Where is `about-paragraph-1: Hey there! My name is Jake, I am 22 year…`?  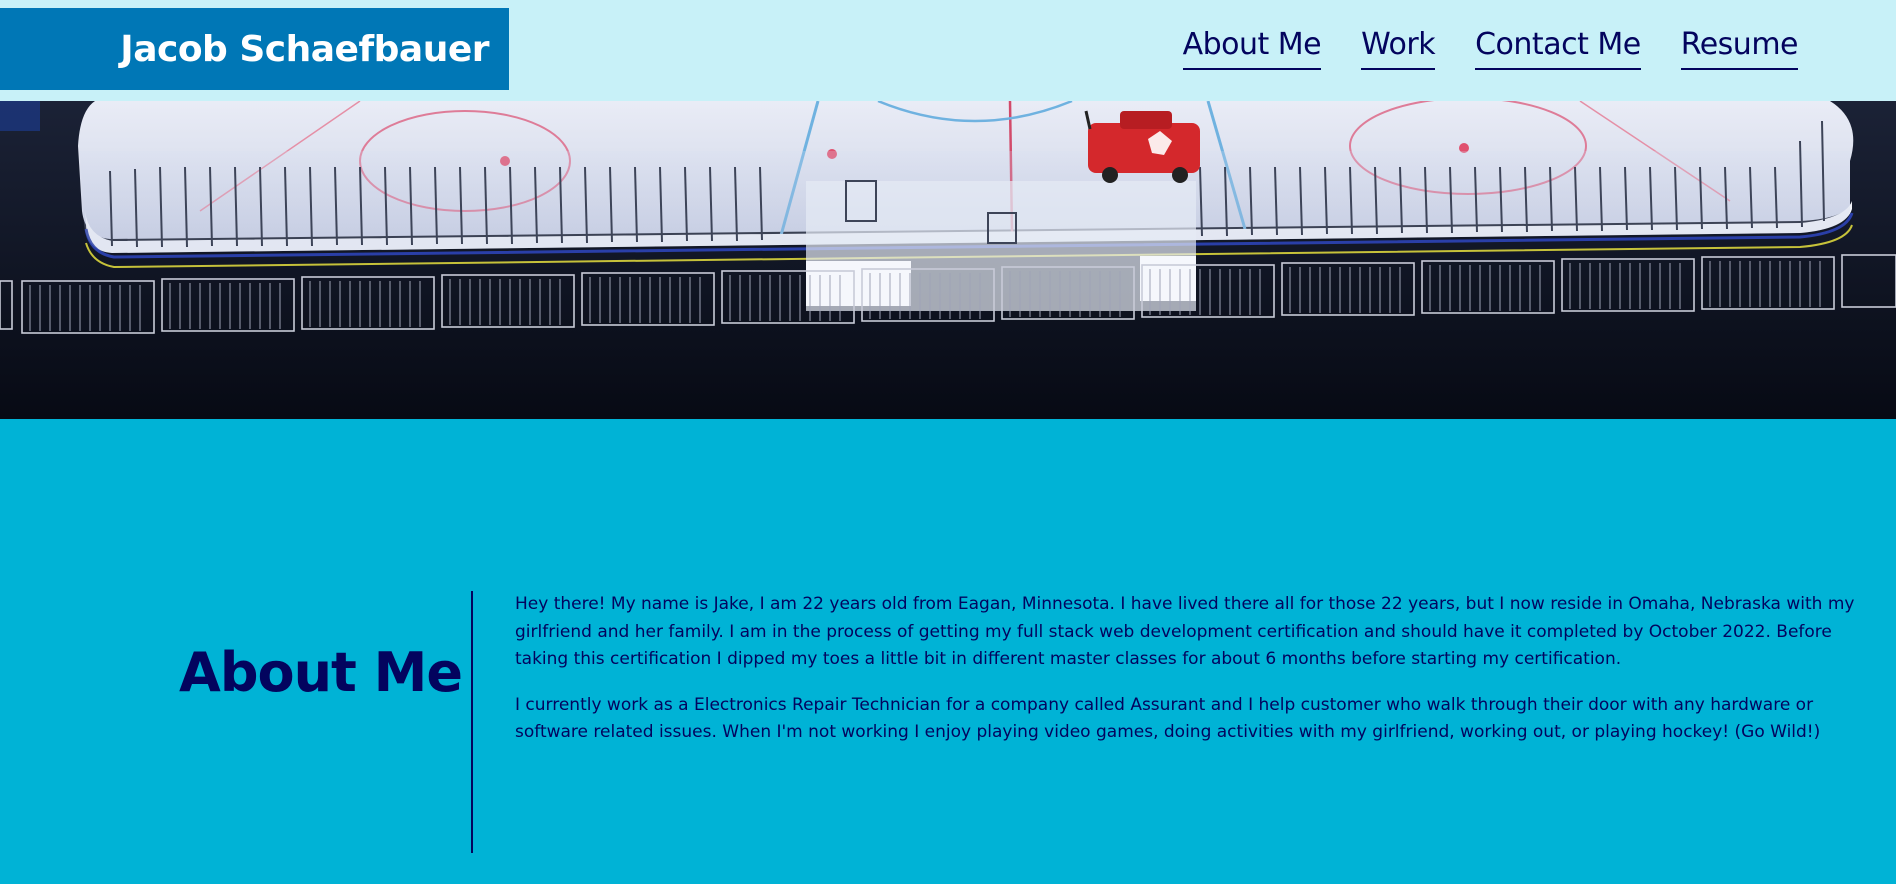
about-paragraph-1: Hey there! My name is Jake, I am 22 year… is located at coordinates (1185, 631).